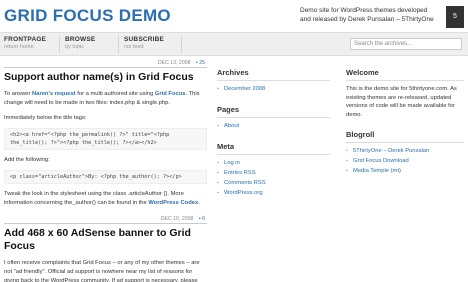  Describe the element at coordinates (173, 203) in the screenshot. I see `wordpress-codex-link: WordPress Codex` at that location.